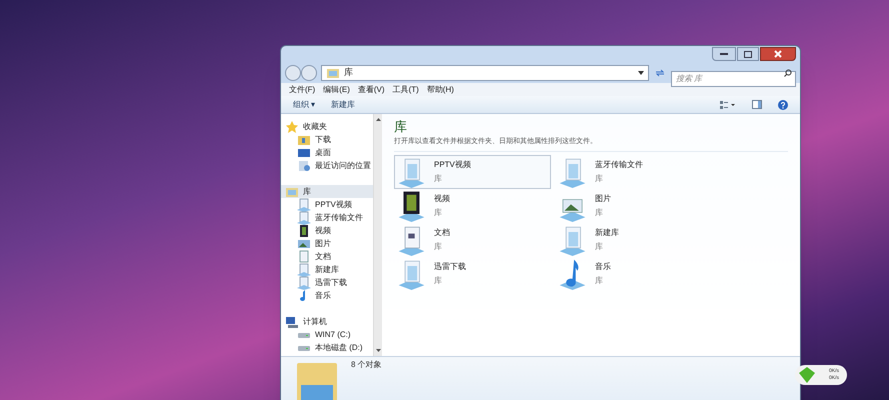 The image size is (889, 400). Describe the element at coordinates (733, 78) in the screenshot. I see `search-field: 搜索 库` at that location.